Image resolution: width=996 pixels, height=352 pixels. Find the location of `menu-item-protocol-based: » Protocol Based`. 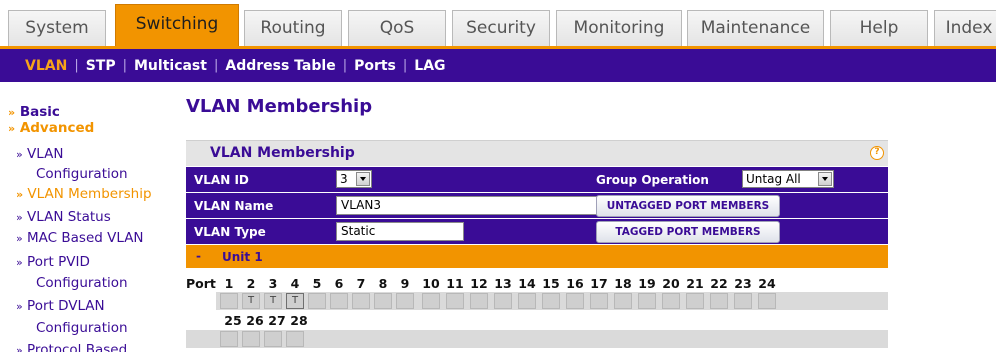

menu-item-protocol-based: » Protocol Based is located at coordinates (71, 347).